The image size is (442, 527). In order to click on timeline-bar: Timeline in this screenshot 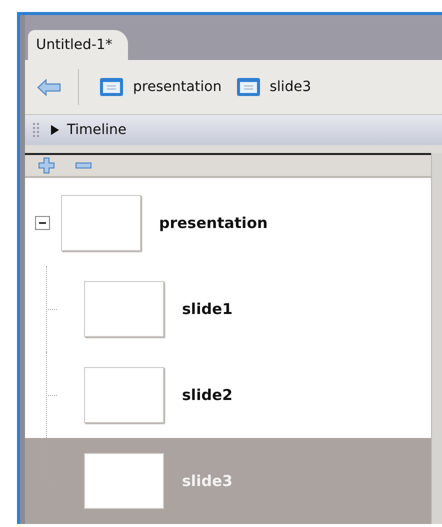, I will do `click(233, 130)`.